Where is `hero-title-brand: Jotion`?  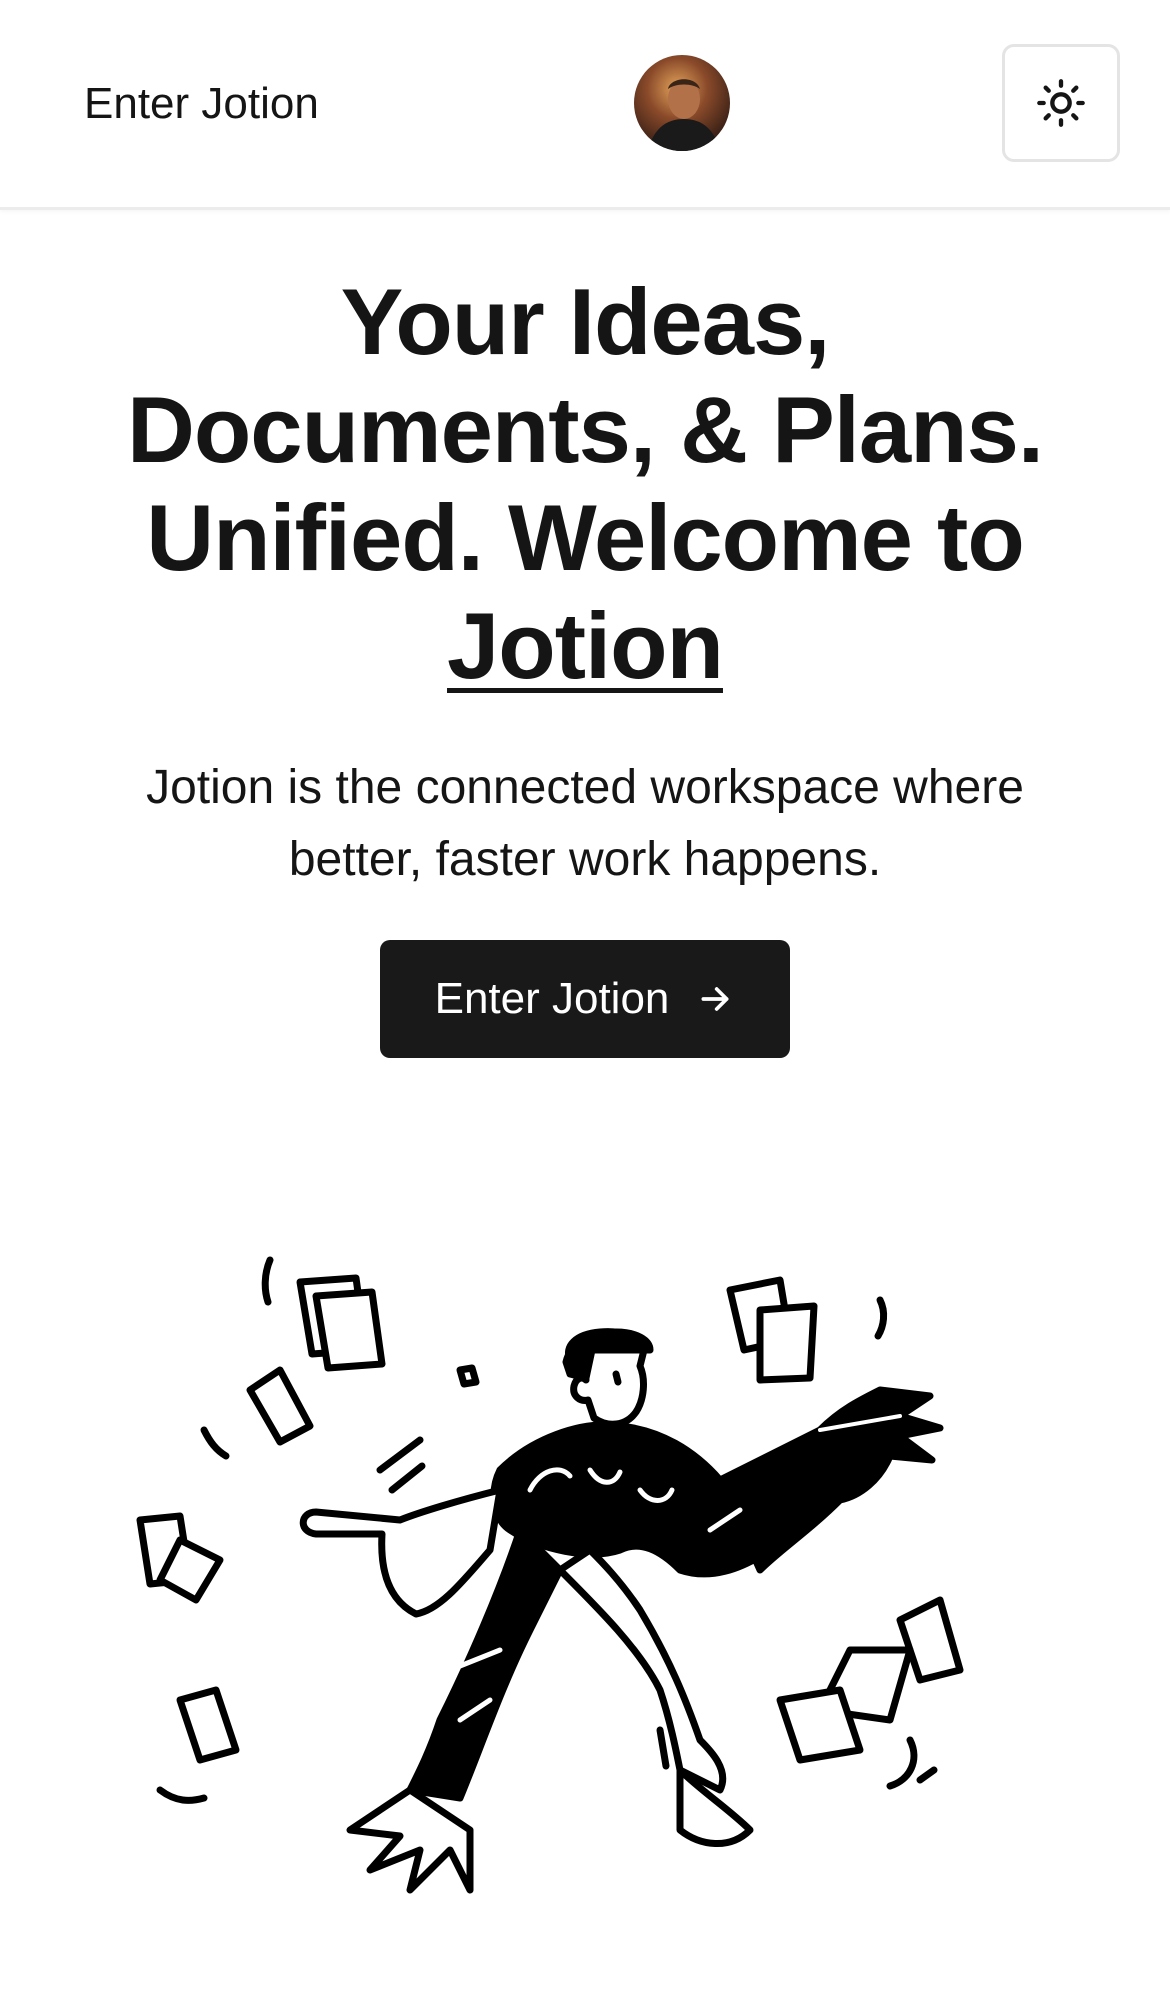
hero-title-brand: Jotion is located at coordinates (585, 645).